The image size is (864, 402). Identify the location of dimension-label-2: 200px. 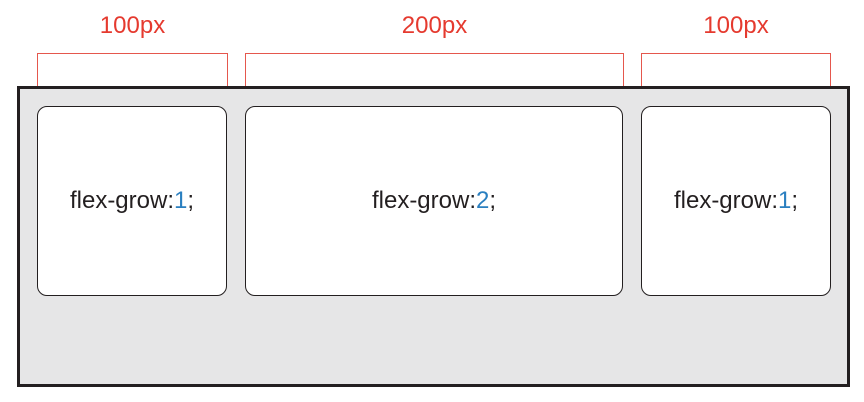
(434, 25).